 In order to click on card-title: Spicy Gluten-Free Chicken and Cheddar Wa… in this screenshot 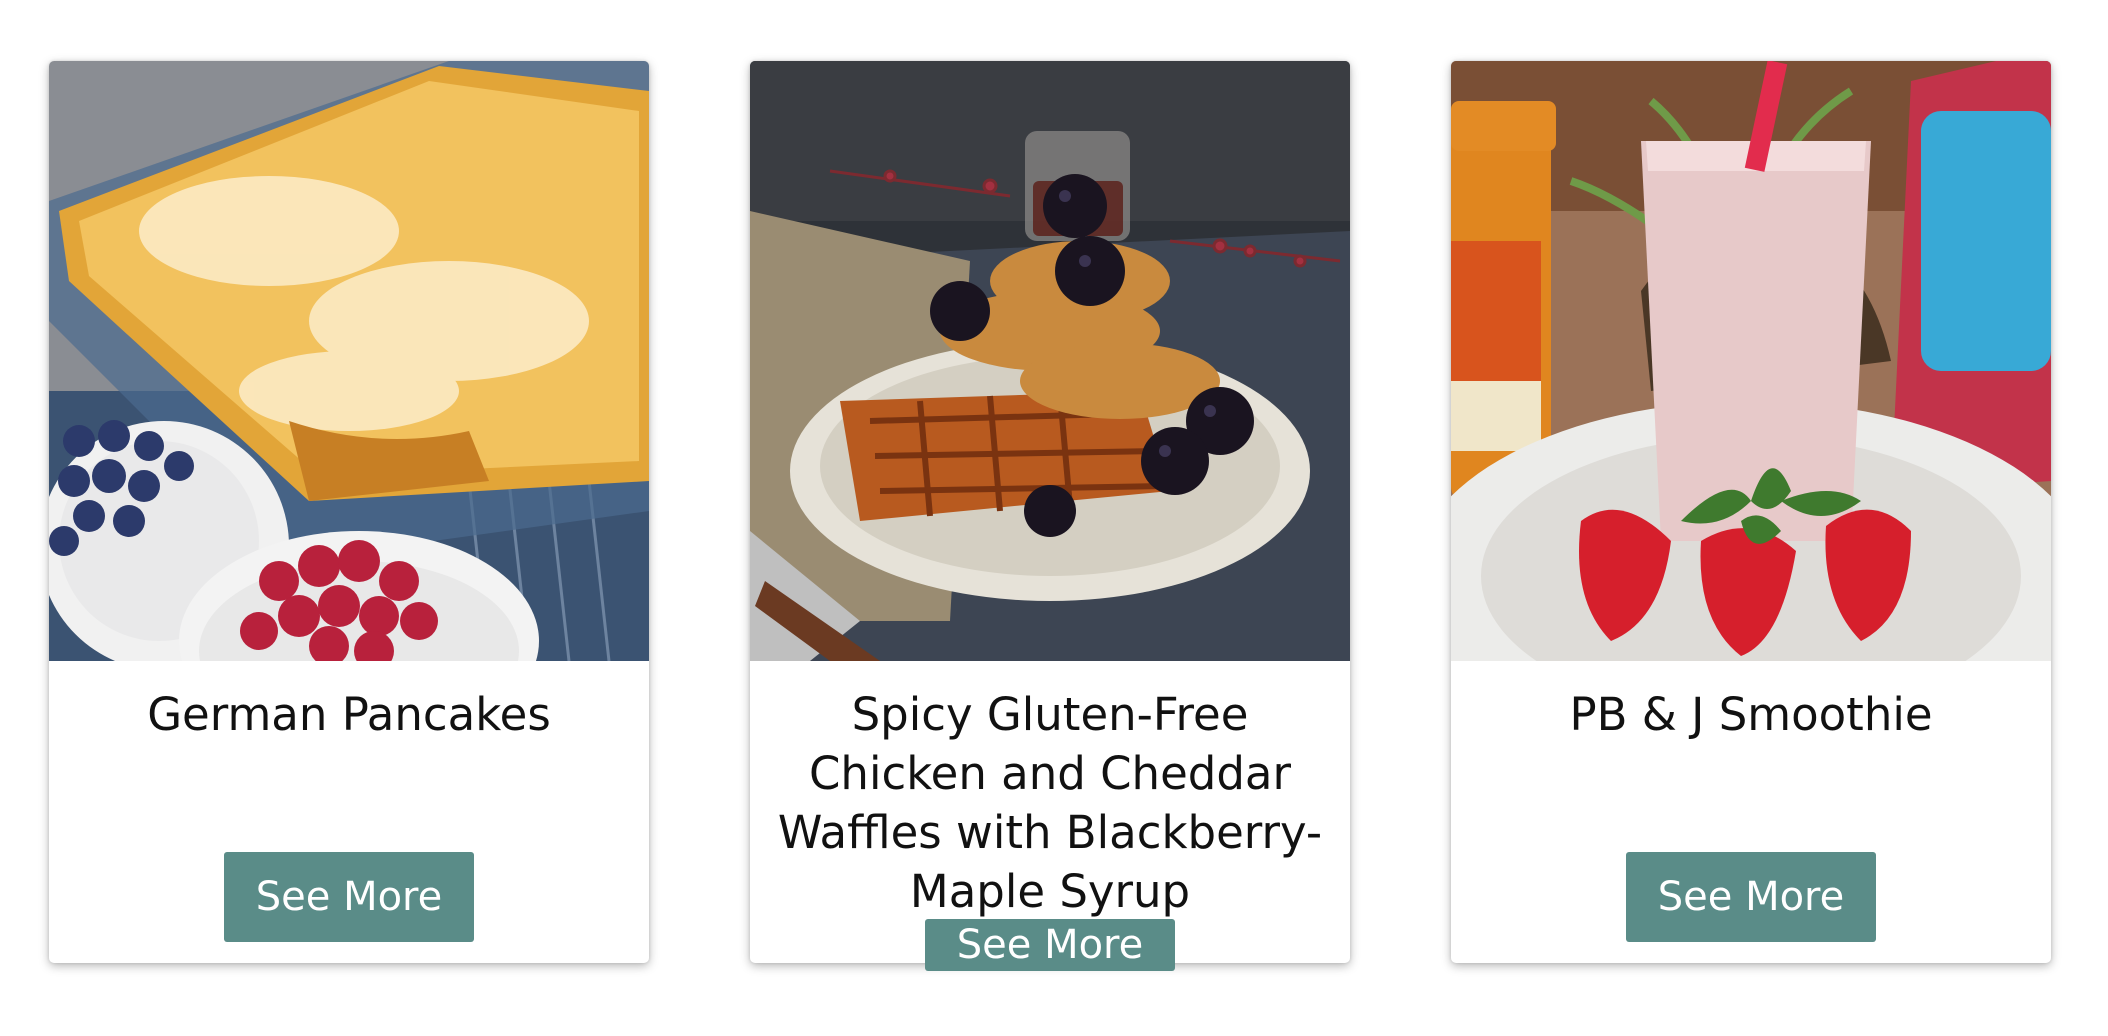, I will do `click(1050, 803)`.